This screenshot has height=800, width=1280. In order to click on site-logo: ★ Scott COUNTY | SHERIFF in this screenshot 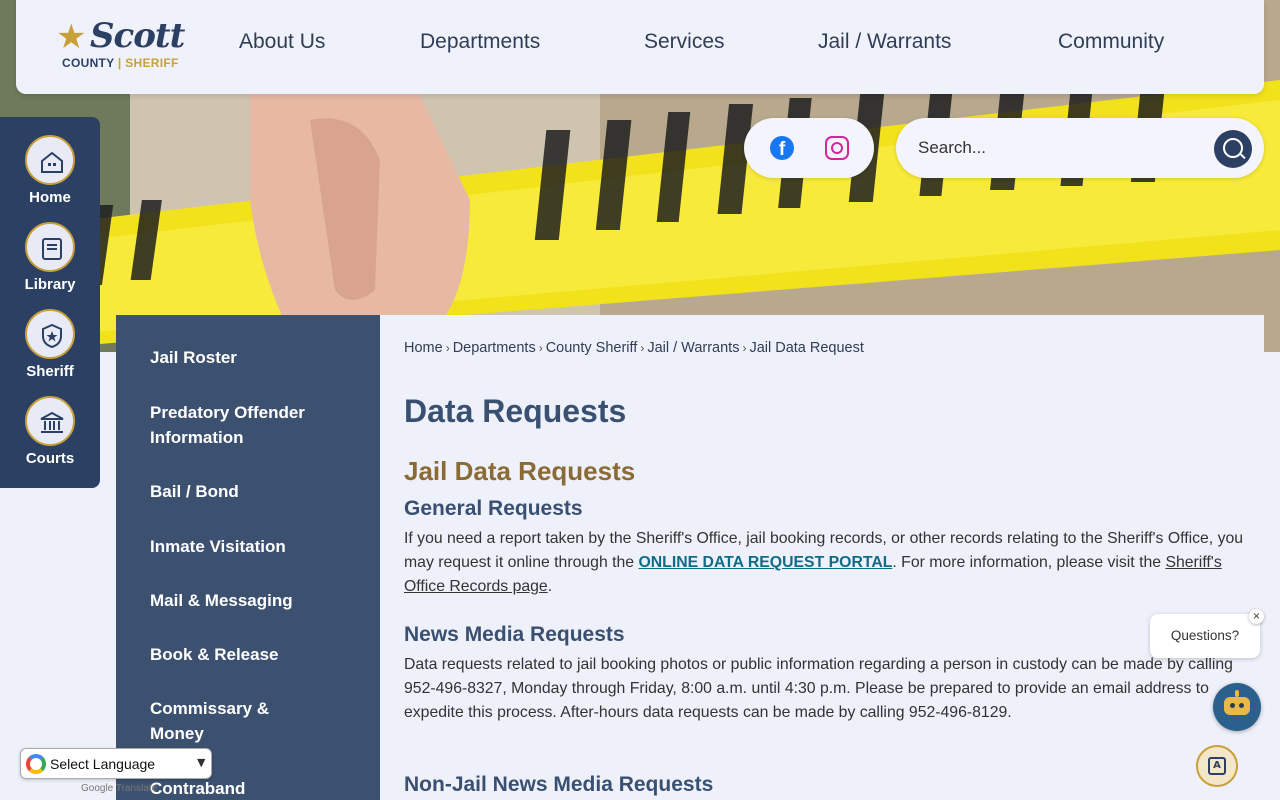, I will do `click(126, 46)`.